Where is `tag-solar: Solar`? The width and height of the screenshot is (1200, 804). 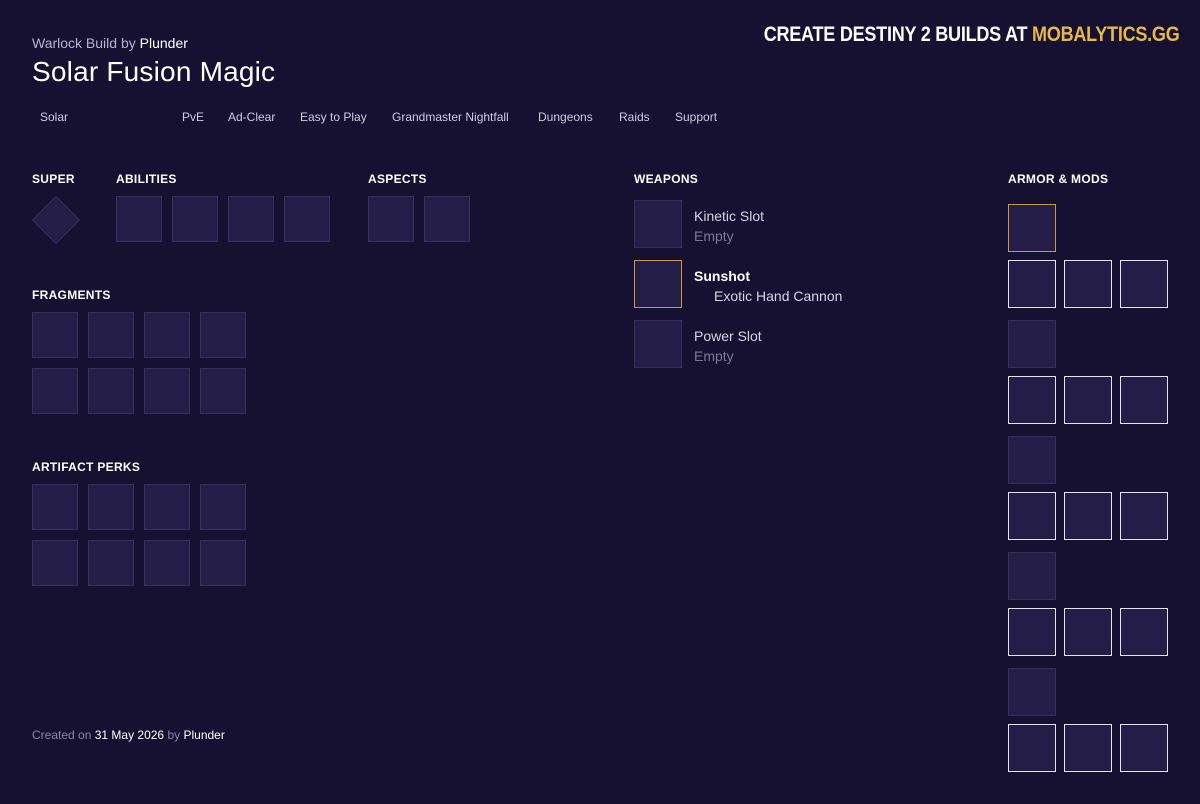
tag-solar: Solar is located at coordinates (54, 117).